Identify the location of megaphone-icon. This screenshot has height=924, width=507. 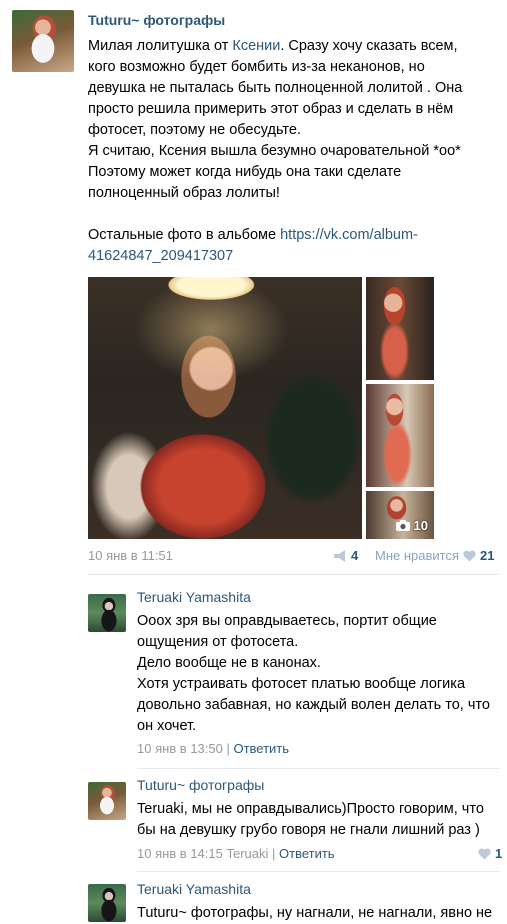
(339, 555).